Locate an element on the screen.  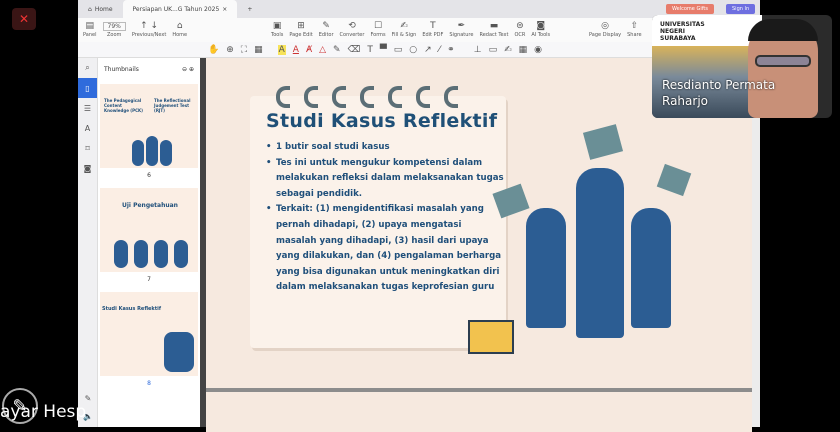
grid-icon: ⊞ is located at coordinates (301, 26).